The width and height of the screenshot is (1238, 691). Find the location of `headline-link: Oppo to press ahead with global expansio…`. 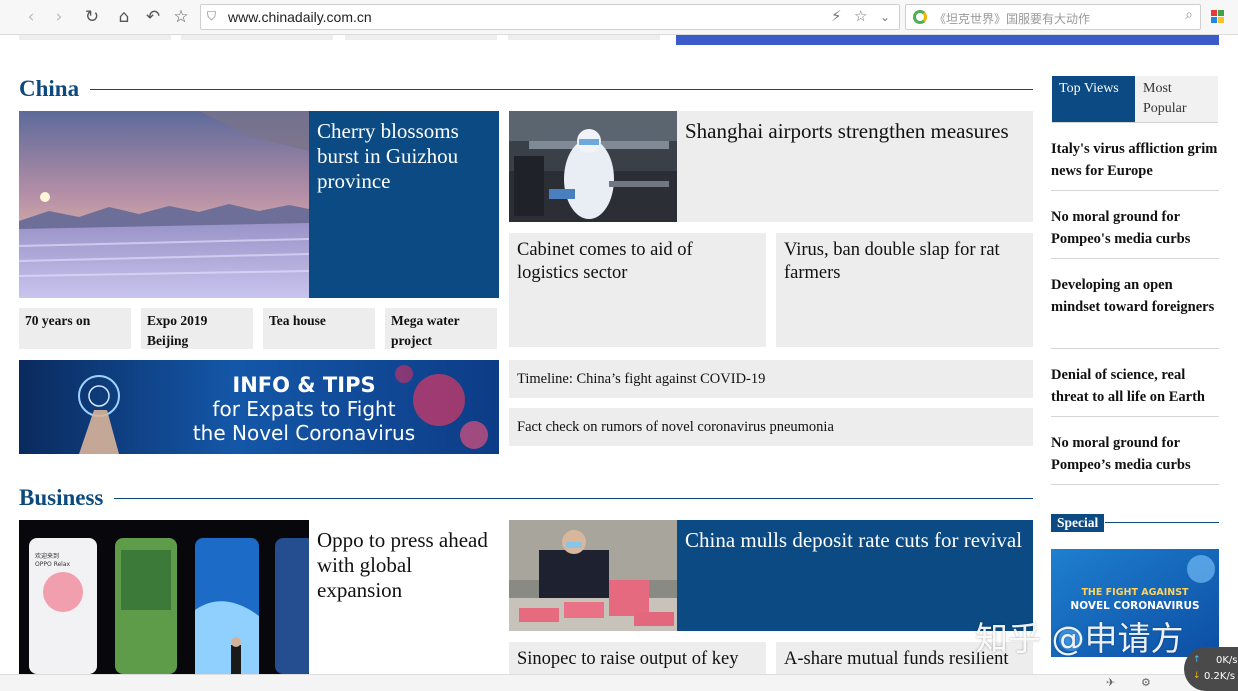

headline-link: Oppo to press ahead with global expansio… is located at coordinates (407, 565).